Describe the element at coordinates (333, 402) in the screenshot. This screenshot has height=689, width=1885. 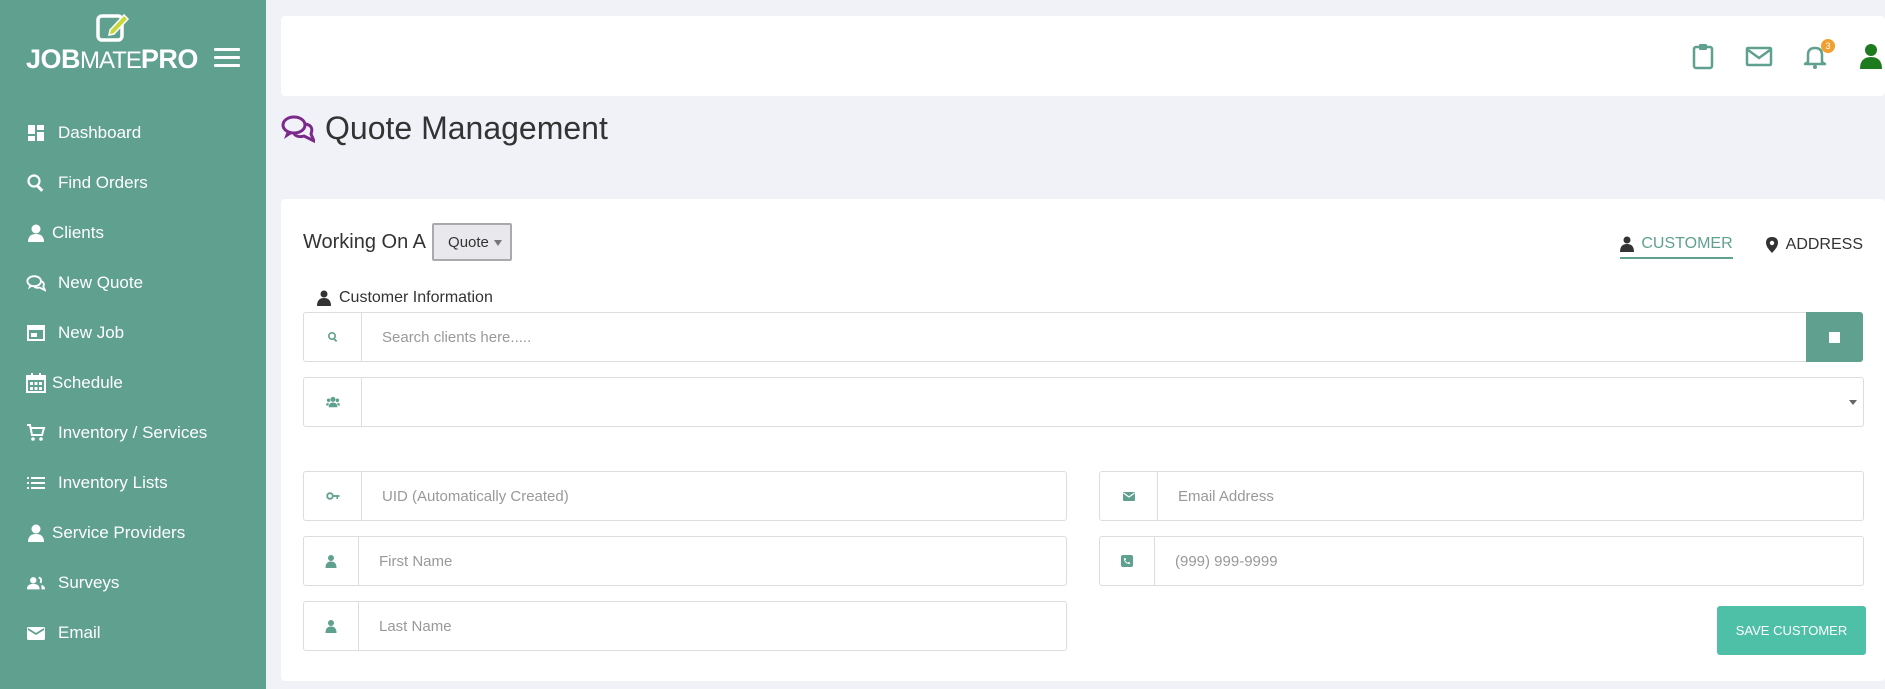
I see `users-icon` at that location.